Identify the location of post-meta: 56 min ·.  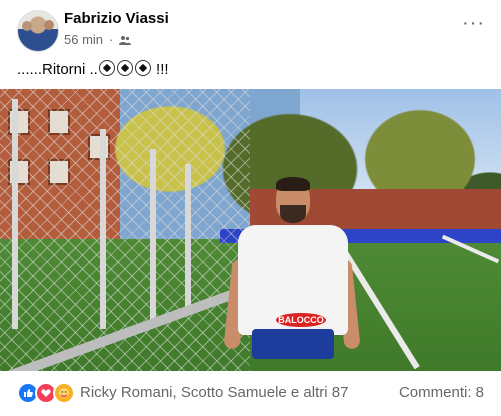
(98, 39).